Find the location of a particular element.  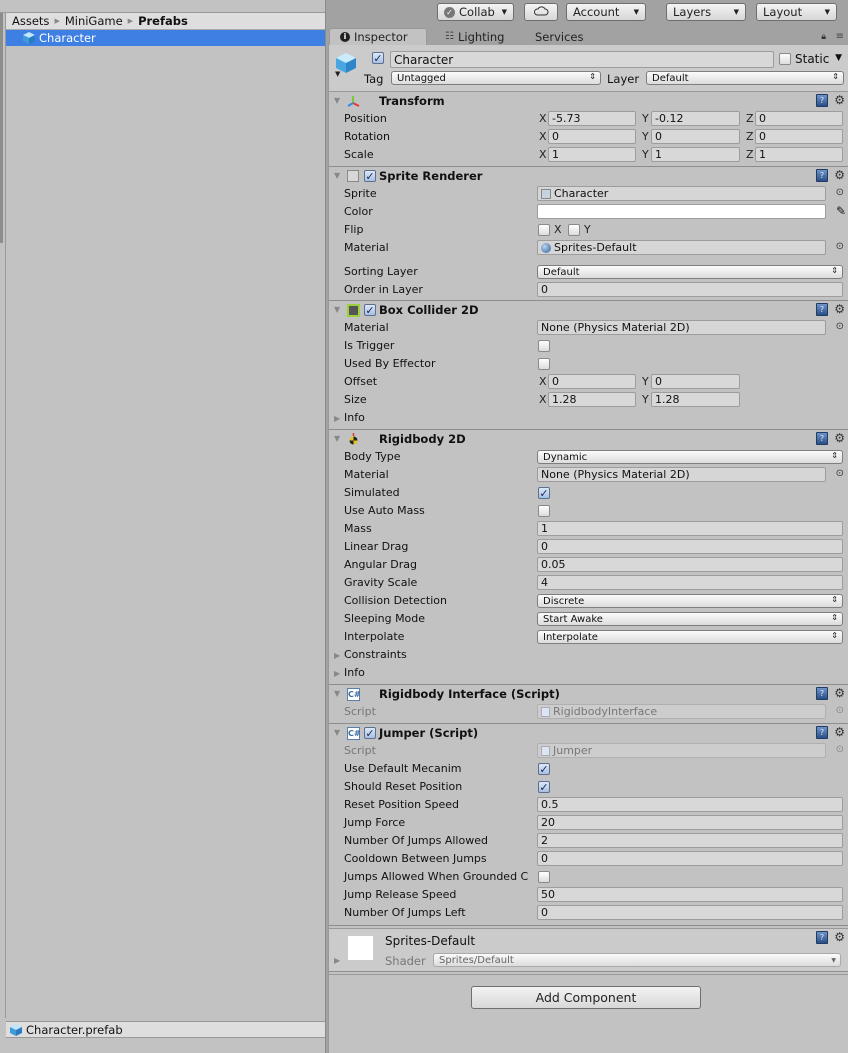

use-default-mecanim-checkbox: ✓ is located at coordinates (544, 769).